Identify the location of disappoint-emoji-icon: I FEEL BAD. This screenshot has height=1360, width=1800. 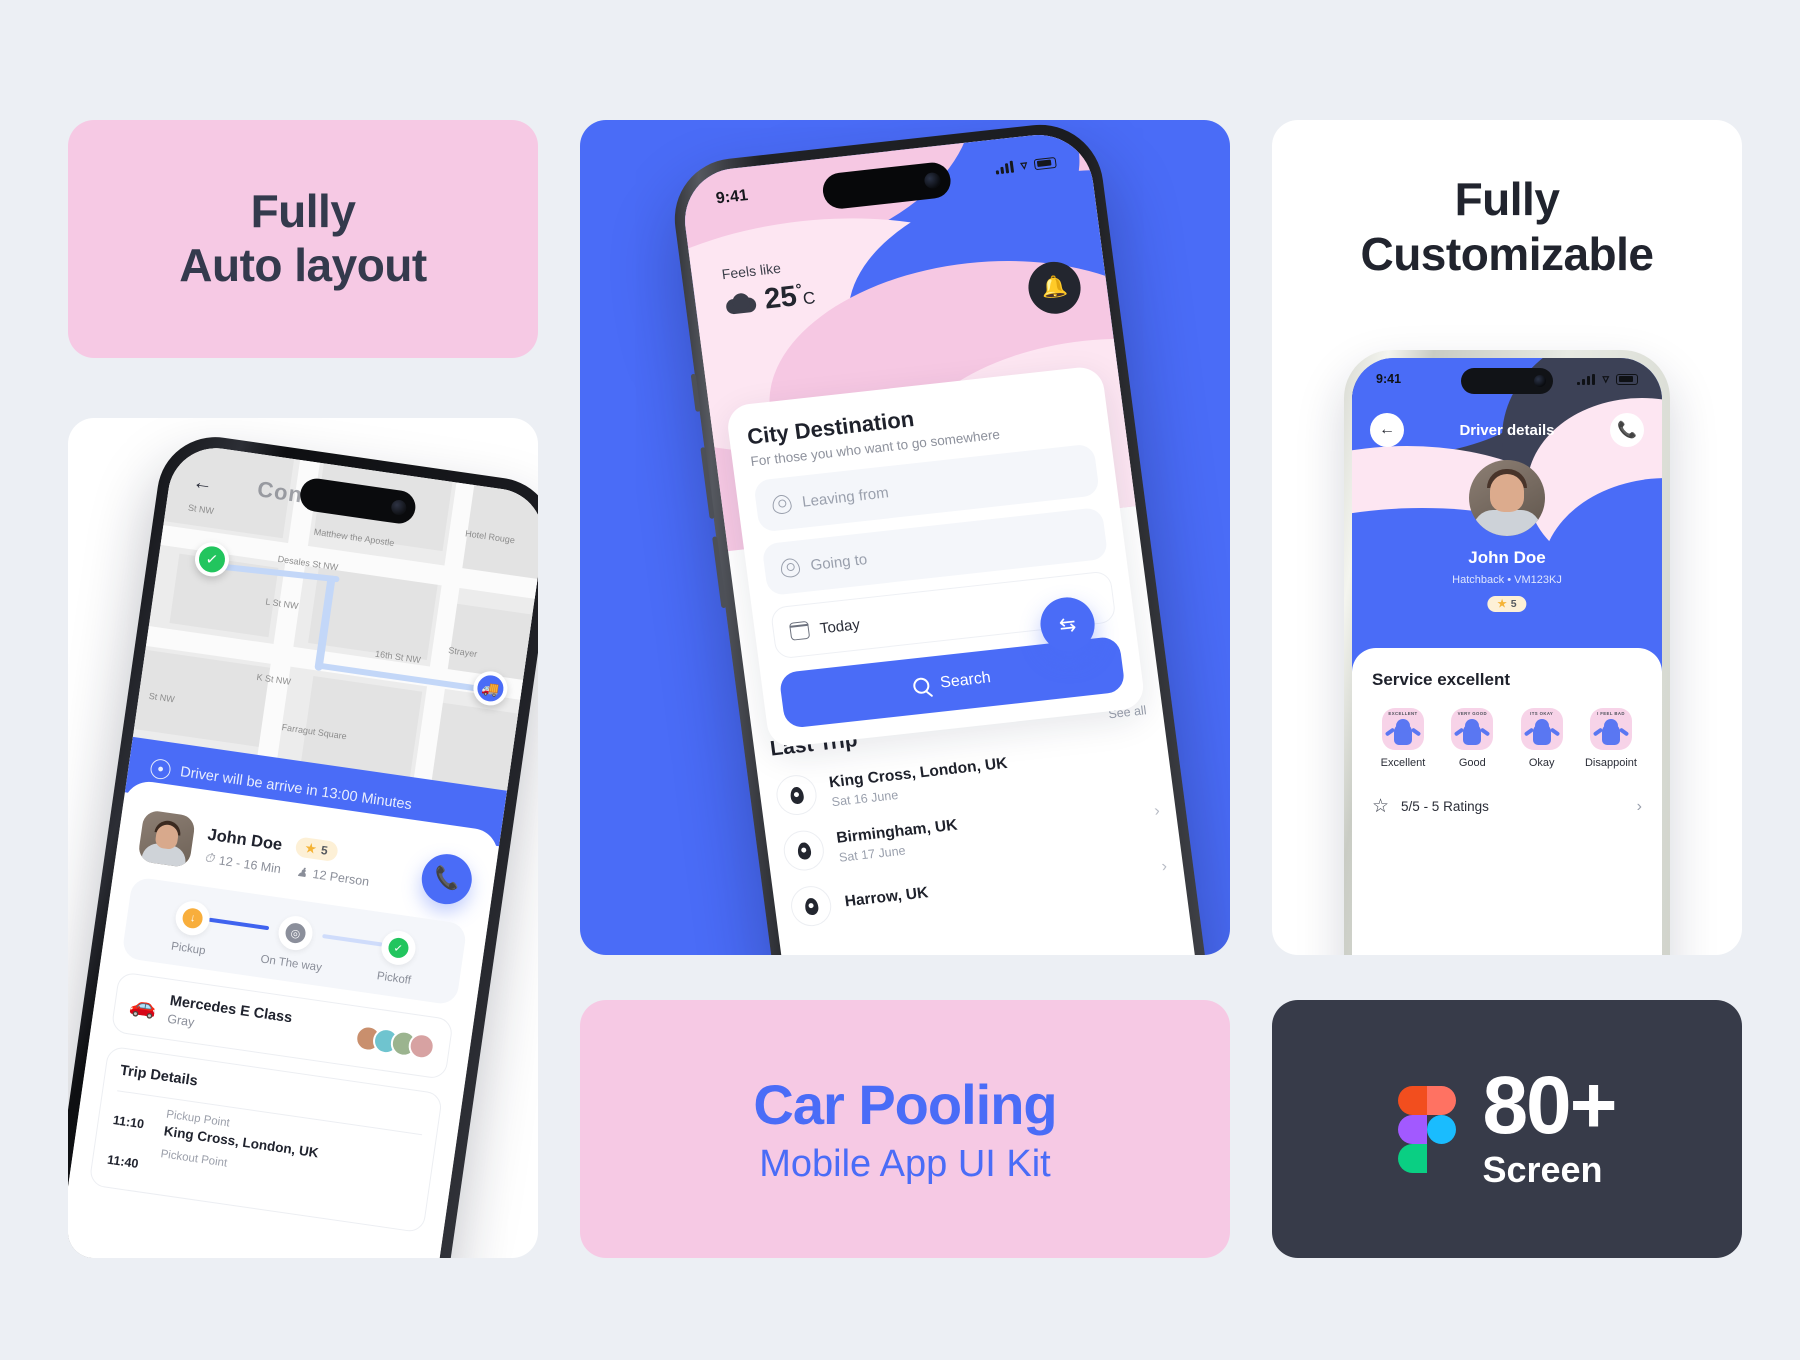
(1610, 729).